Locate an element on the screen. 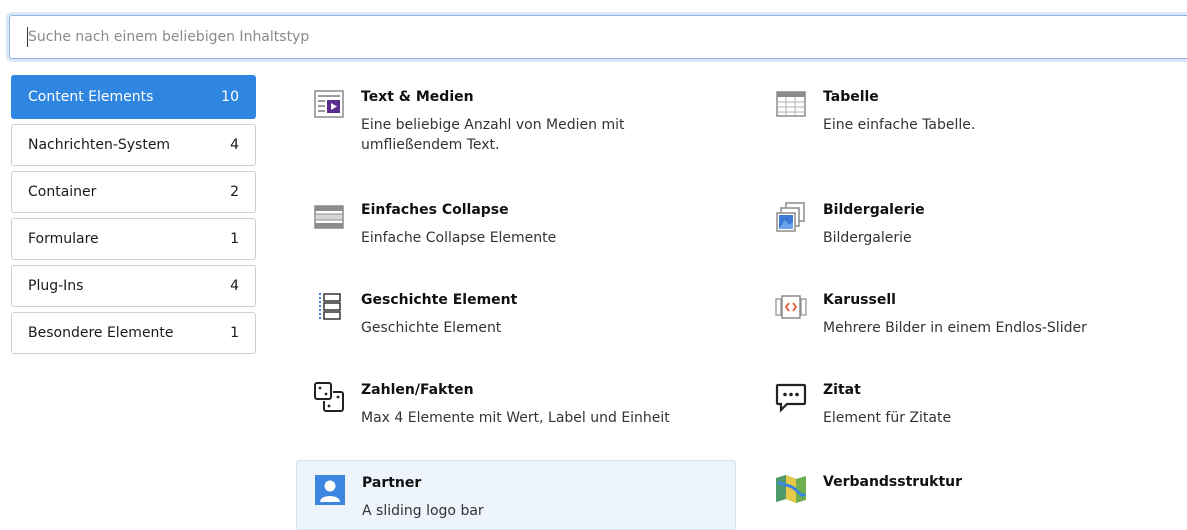  element-partner: Partner A sliding logo bar is located at coordinates (516, 495).